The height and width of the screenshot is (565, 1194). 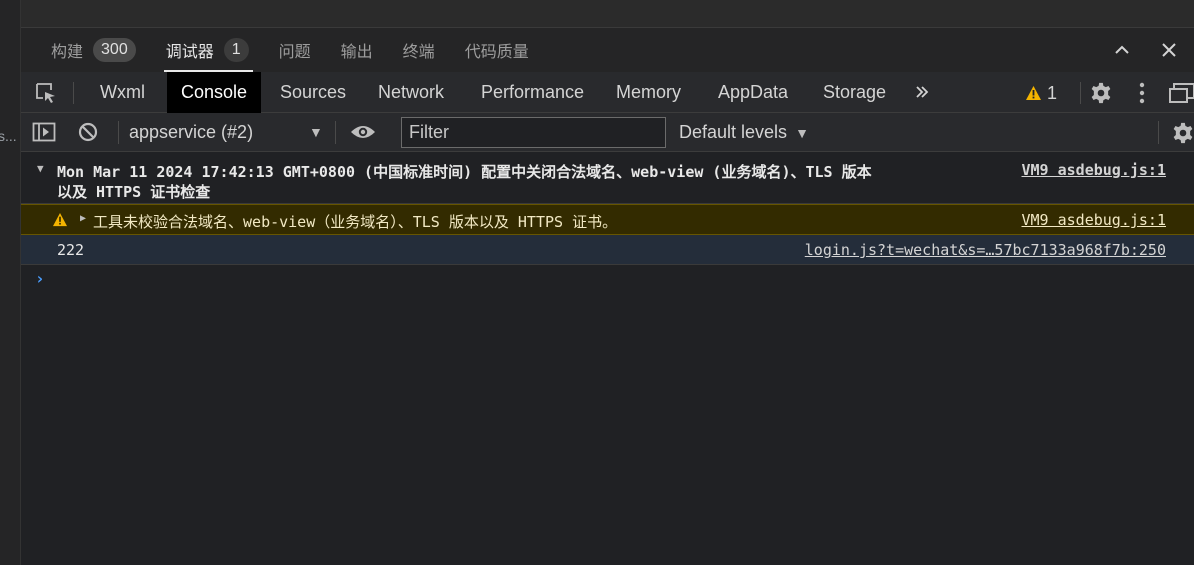 I want to click on inspect-icon, so click(x=45, y=93).